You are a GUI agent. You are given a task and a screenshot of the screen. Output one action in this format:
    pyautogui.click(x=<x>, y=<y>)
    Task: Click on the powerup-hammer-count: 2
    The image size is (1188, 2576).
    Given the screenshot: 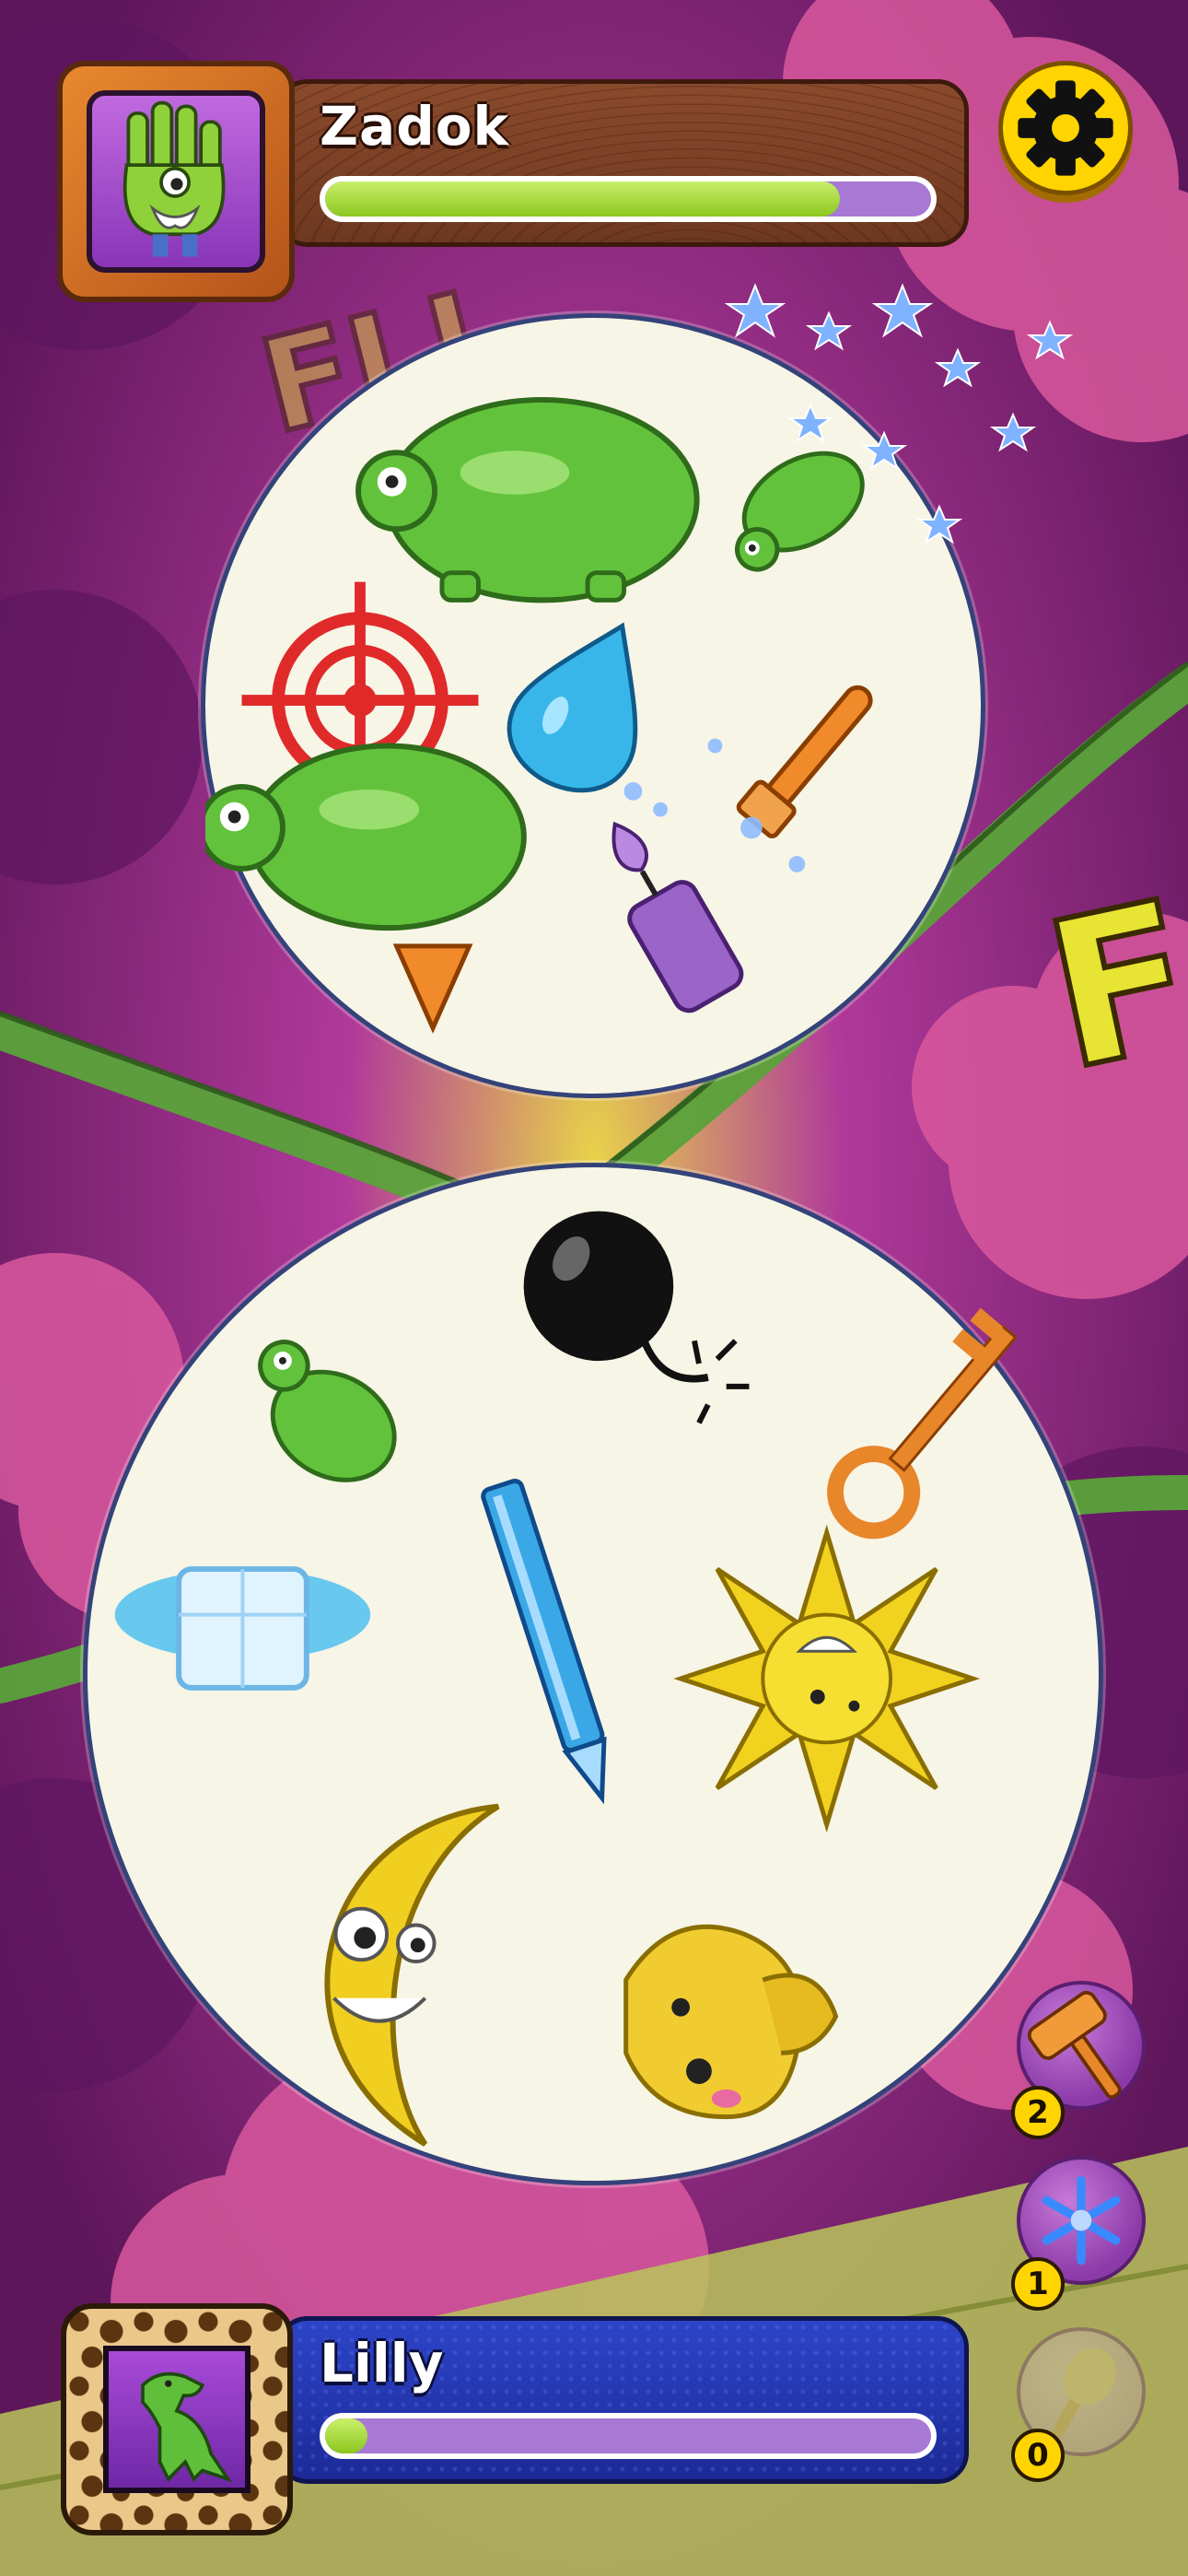 What is the action you would take?
    pyautogui.click(x=1038, y=2112)
    